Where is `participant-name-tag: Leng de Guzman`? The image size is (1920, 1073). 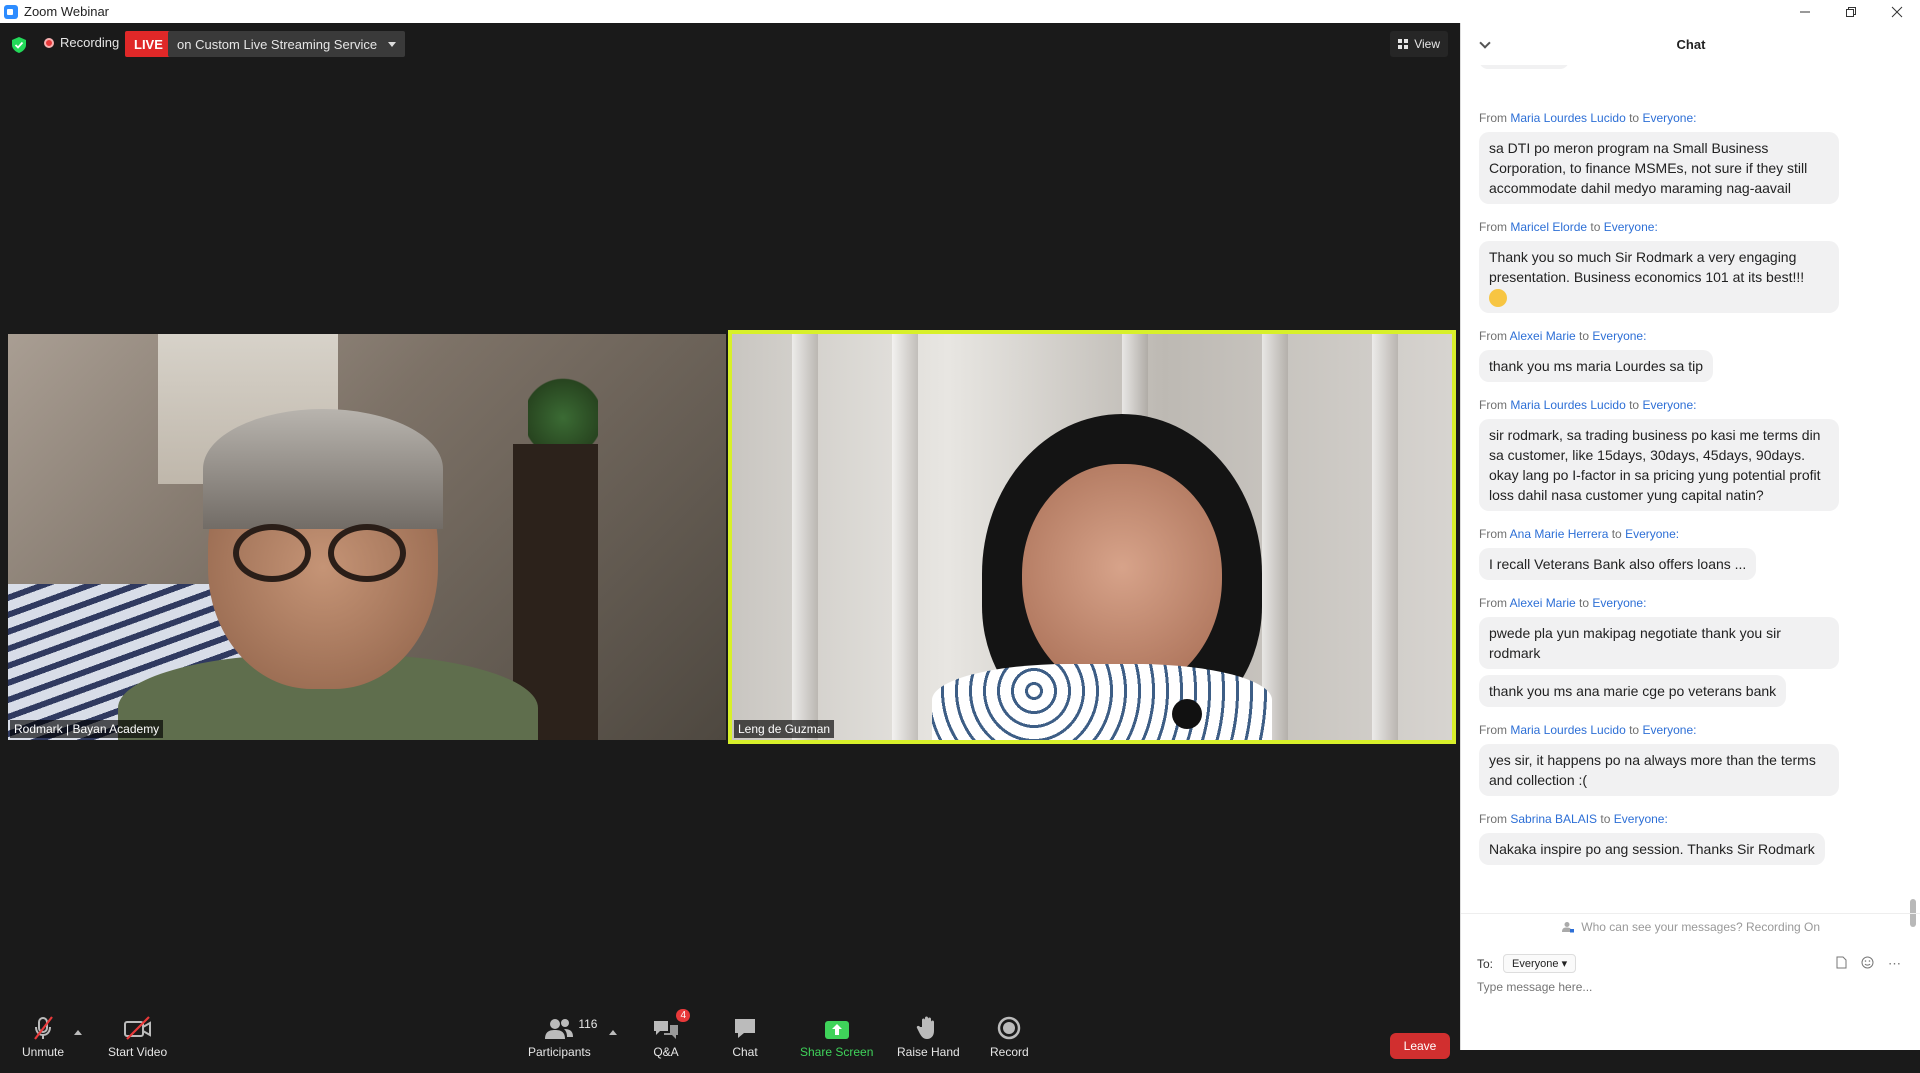 participant-name-tag: Leng de Guzman is located at coordinates (784, 729).